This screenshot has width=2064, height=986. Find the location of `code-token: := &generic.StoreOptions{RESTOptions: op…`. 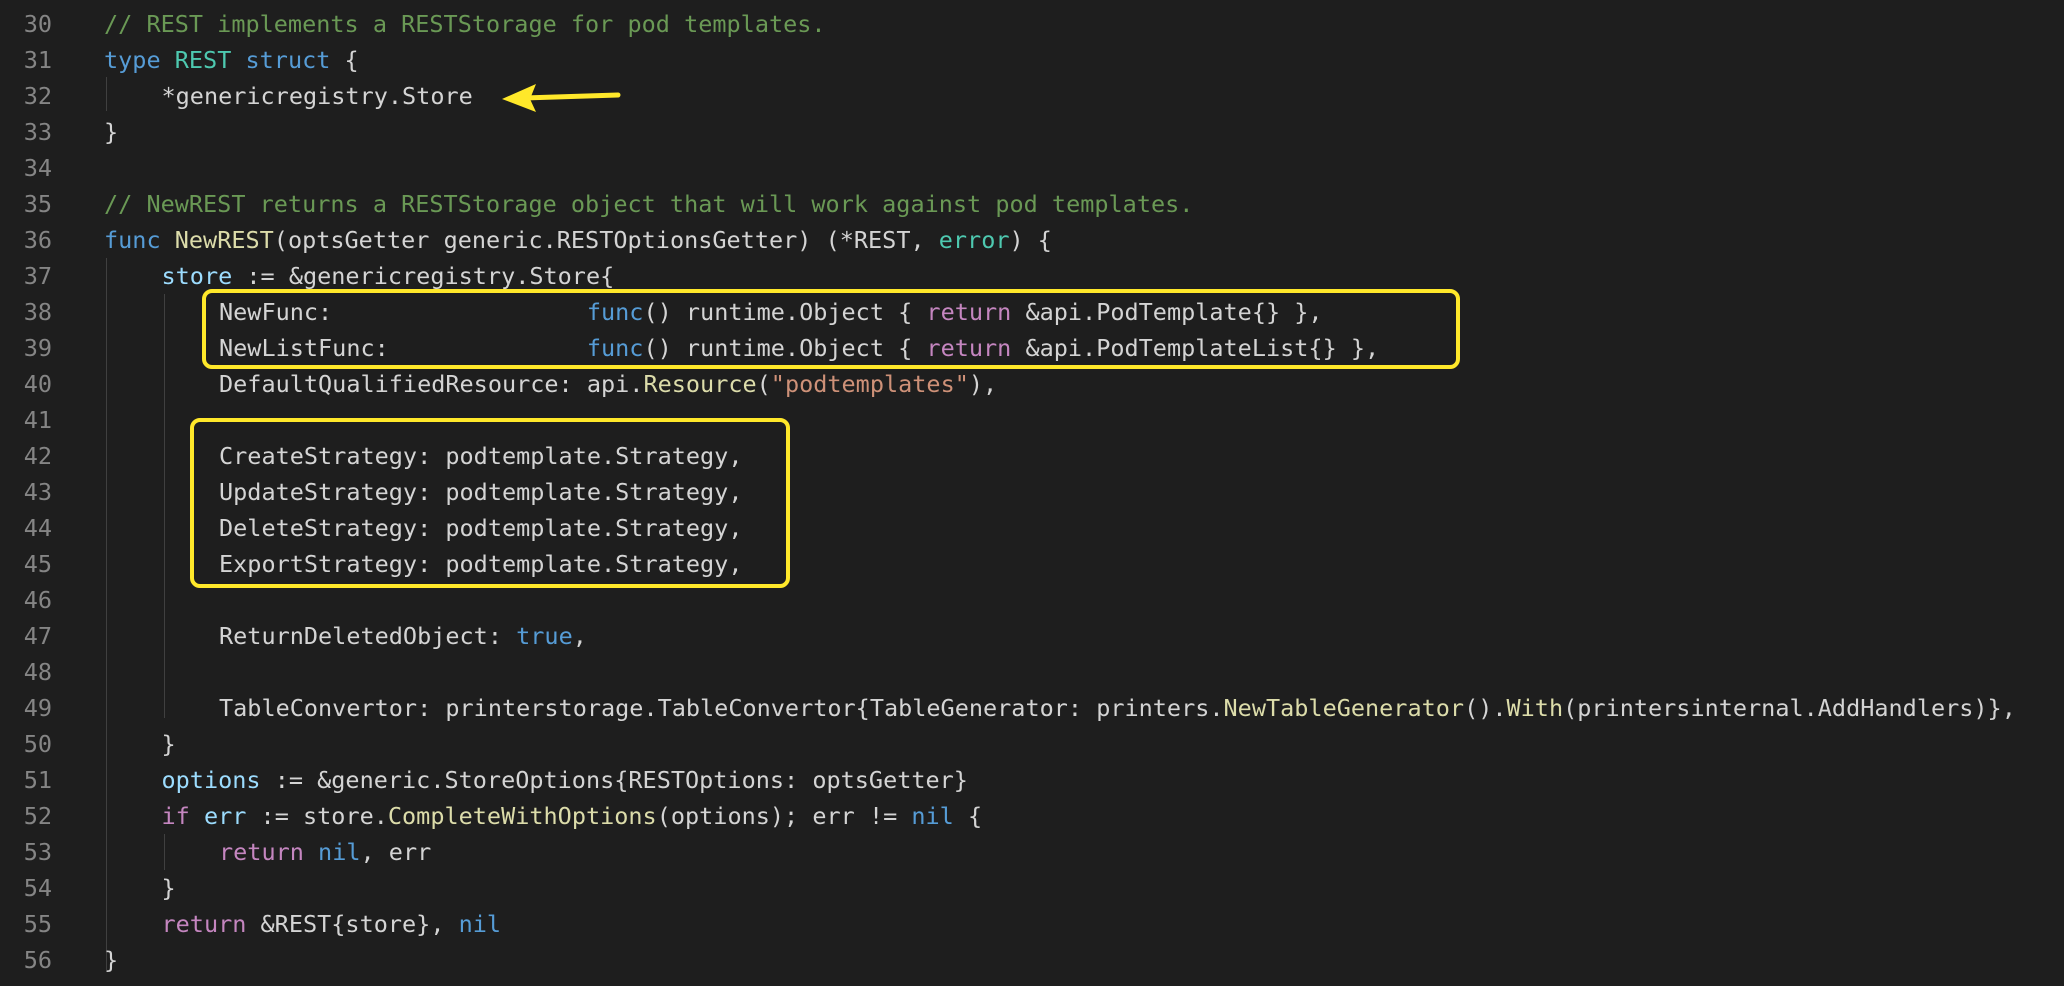

code-token: := &generic.StoreOptions{RESTOptions: op… is located at coordinates (614, 780).